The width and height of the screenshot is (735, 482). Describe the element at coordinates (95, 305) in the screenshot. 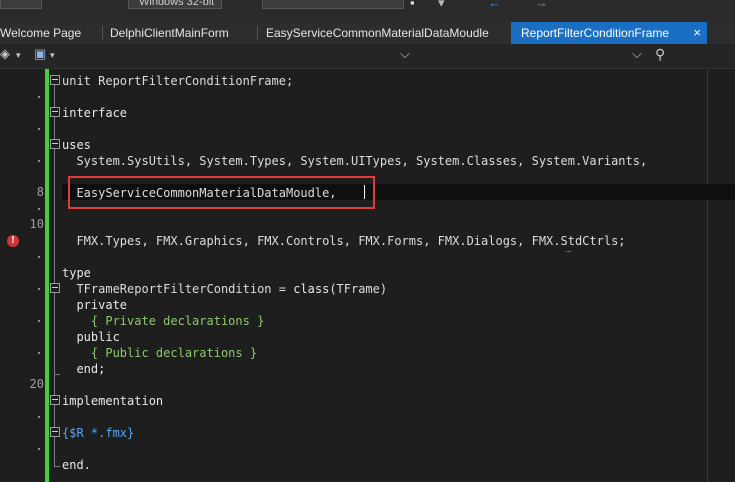

I see `code-line: private` at that location.